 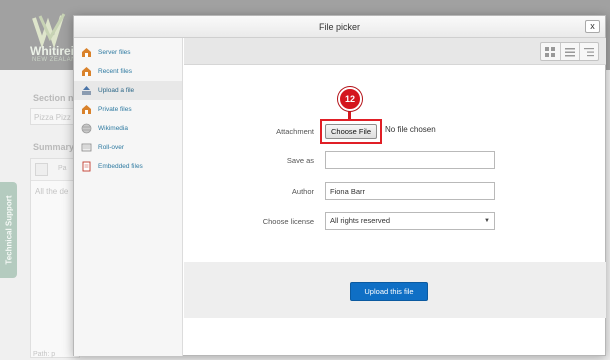 What do you see at coordinates (410, 129) in the screenshot?
I see `file-status: No file chosen` at bounding box center [410, 129].